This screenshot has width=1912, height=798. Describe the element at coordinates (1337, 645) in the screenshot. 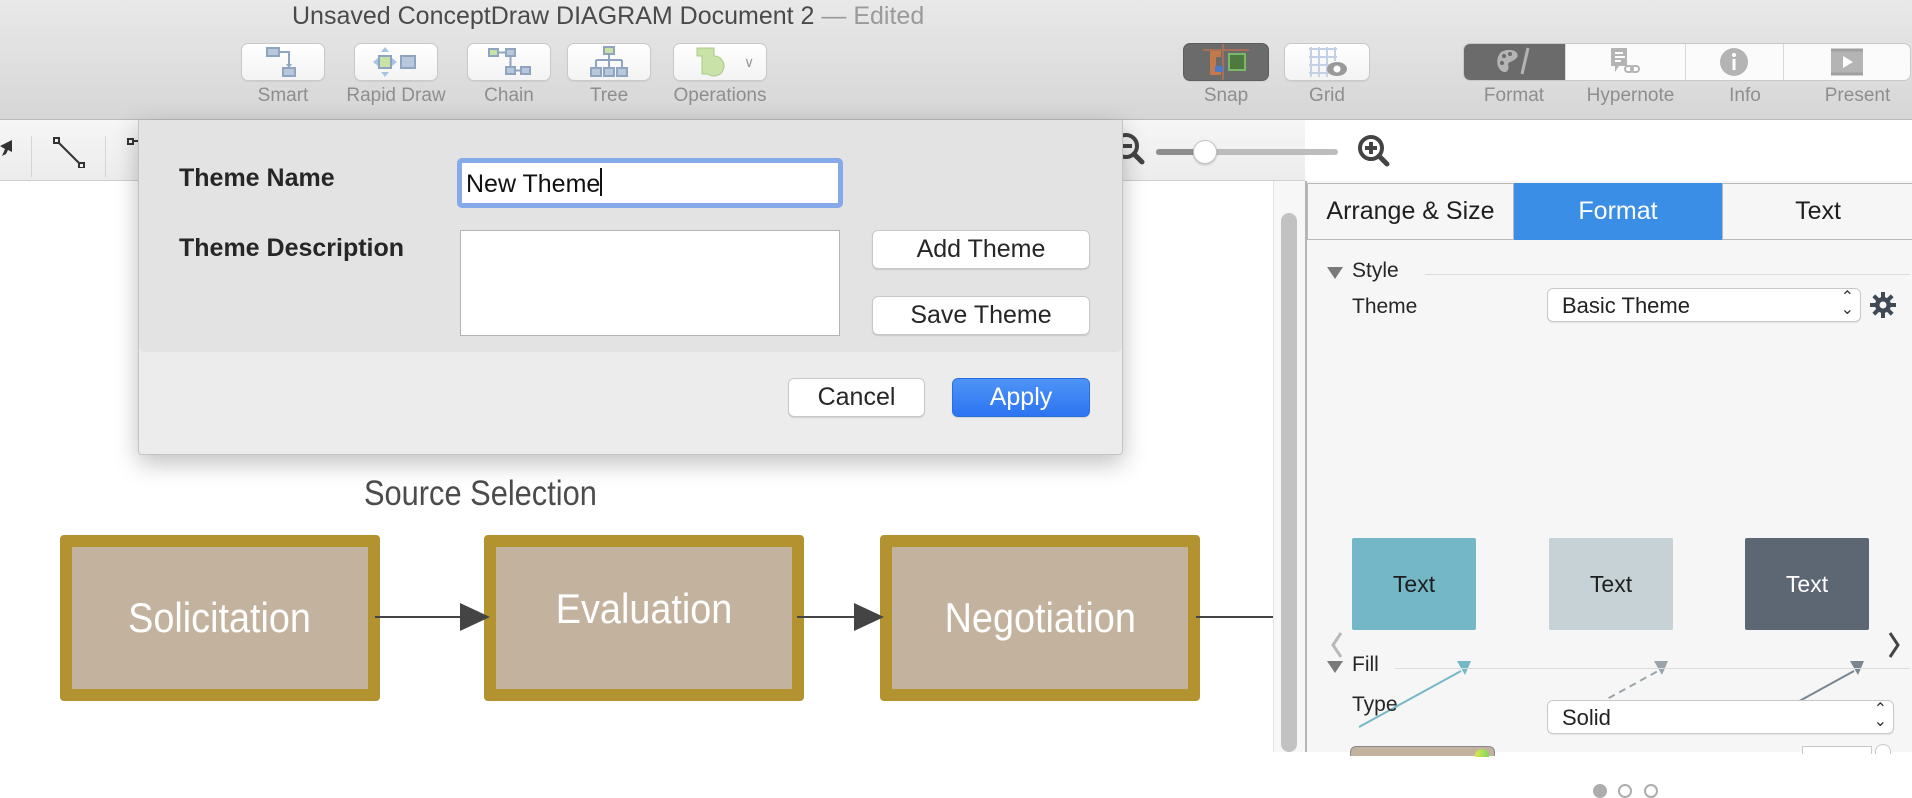

I see `chevron-left-icon` at that location.